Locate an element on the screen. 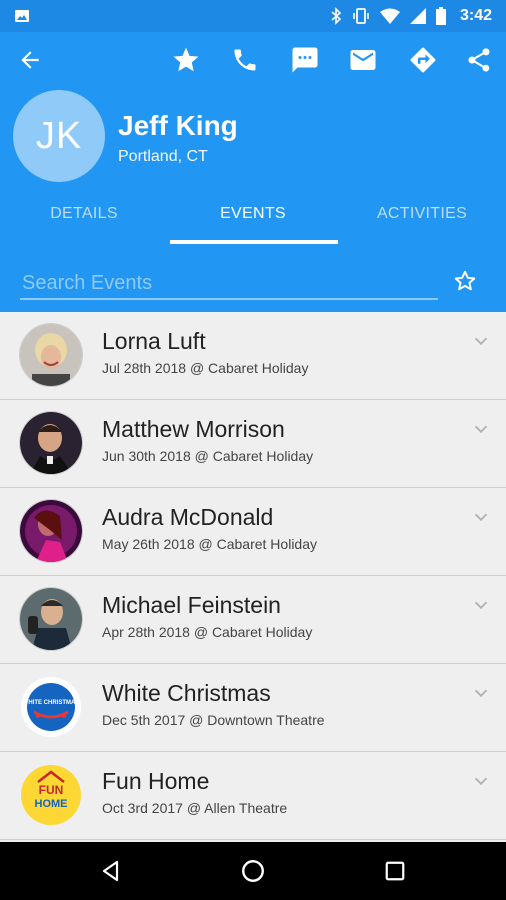  favorite-button is located at coordinates (186, 60).